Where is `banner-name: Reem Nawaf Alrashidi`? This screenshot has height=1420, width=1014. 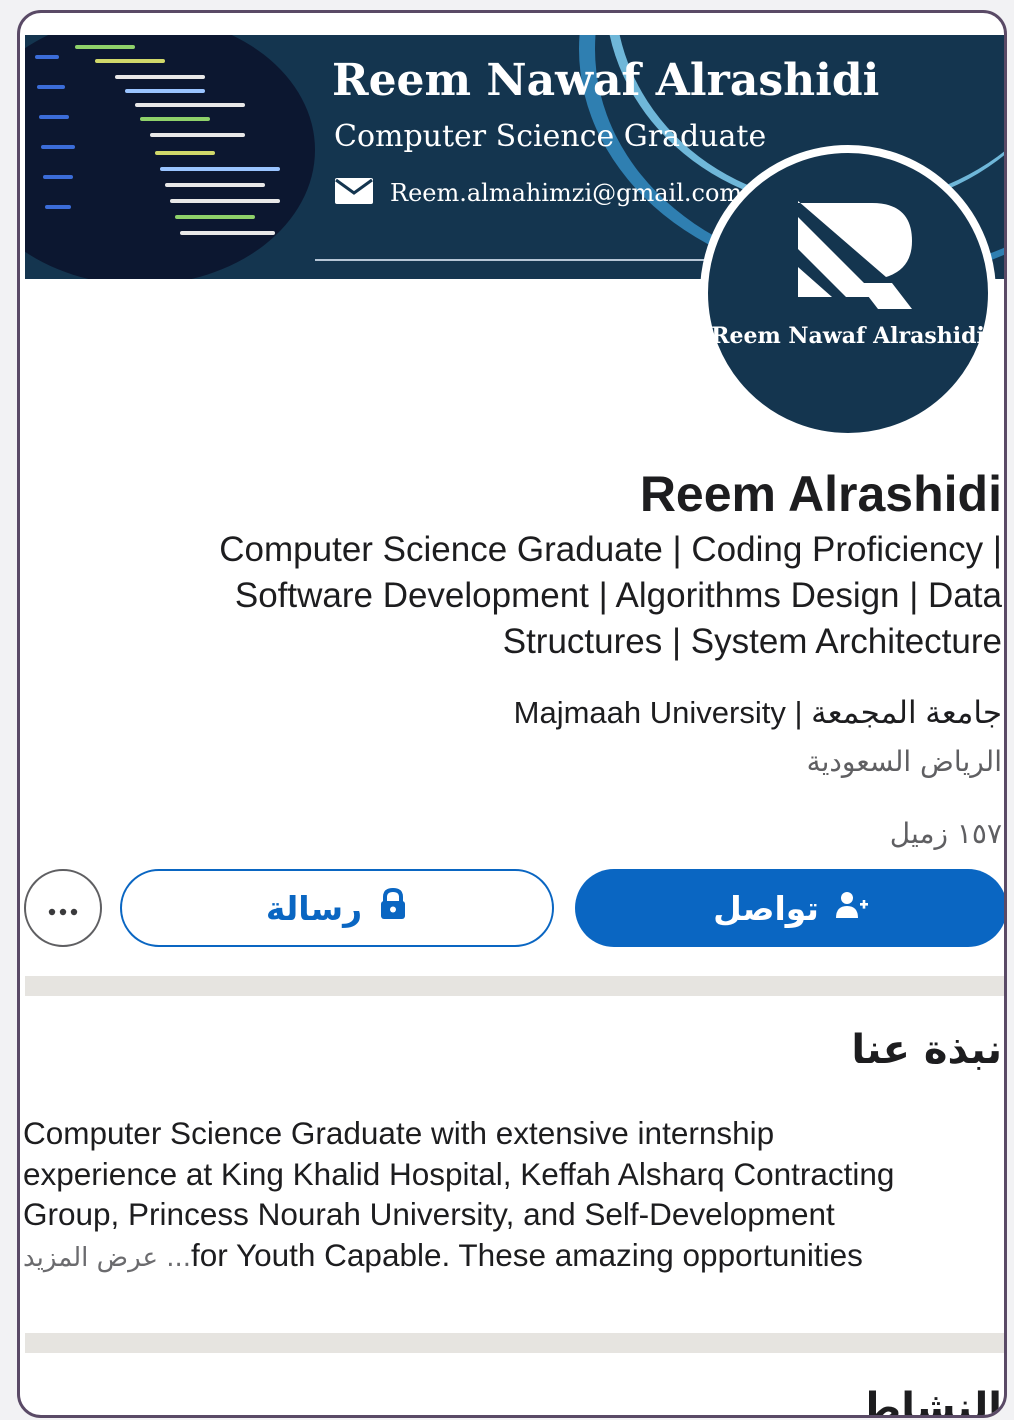
banner-name: Reem Nawaf Alrashidi is located at coordinates (606, 80).